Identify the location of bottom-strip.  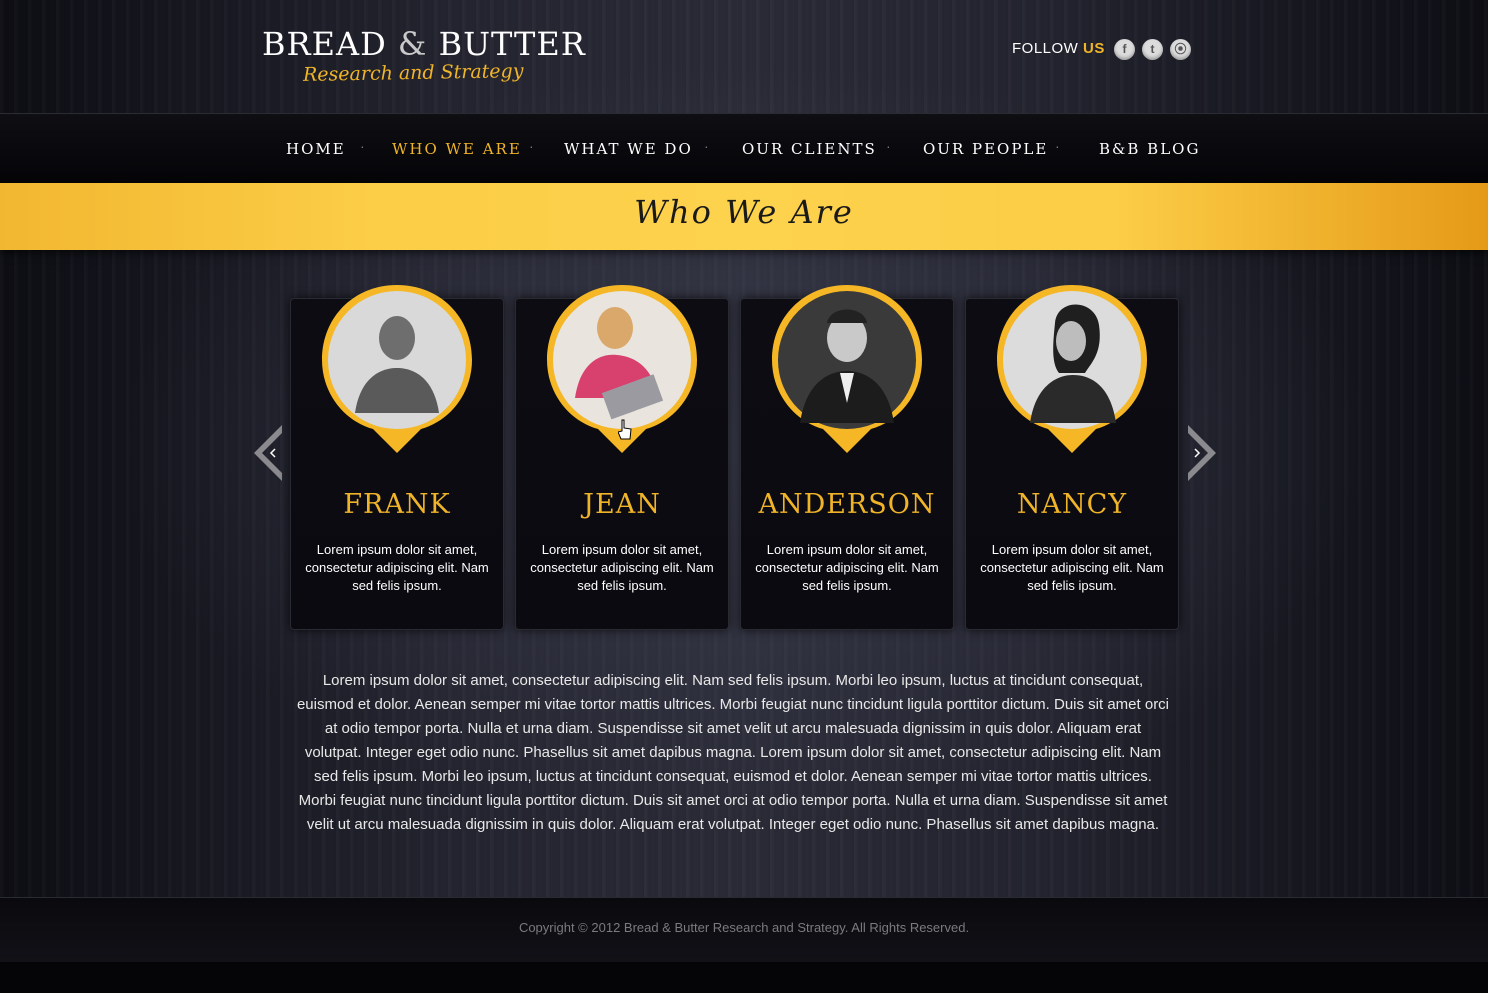
(744, 977).